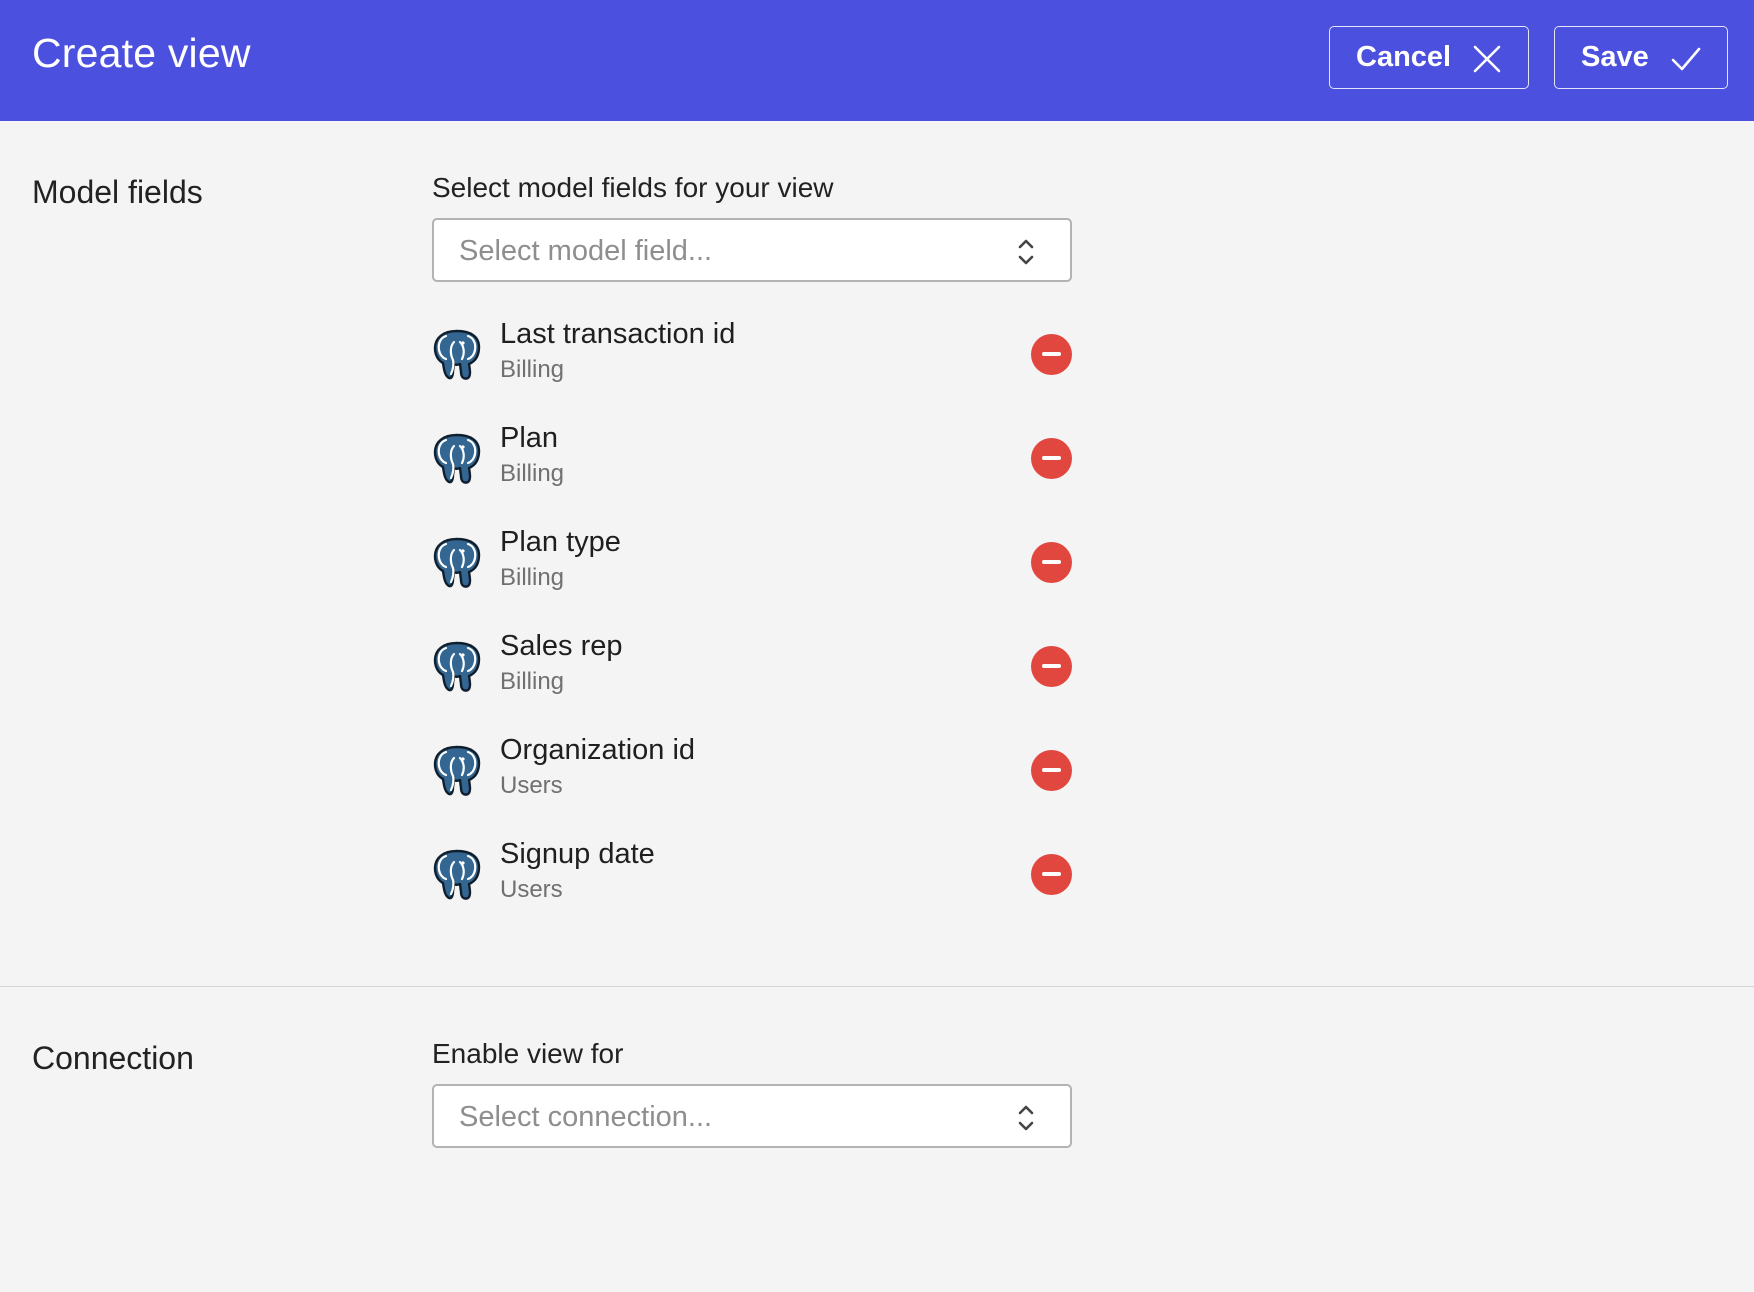 The width and height of the screenshot is (1754, 1292). What do you see at coordinates (117, 192) in the screenshot?
I see `section-title-model-fields: Model fields` at bounding box center [117, 192].